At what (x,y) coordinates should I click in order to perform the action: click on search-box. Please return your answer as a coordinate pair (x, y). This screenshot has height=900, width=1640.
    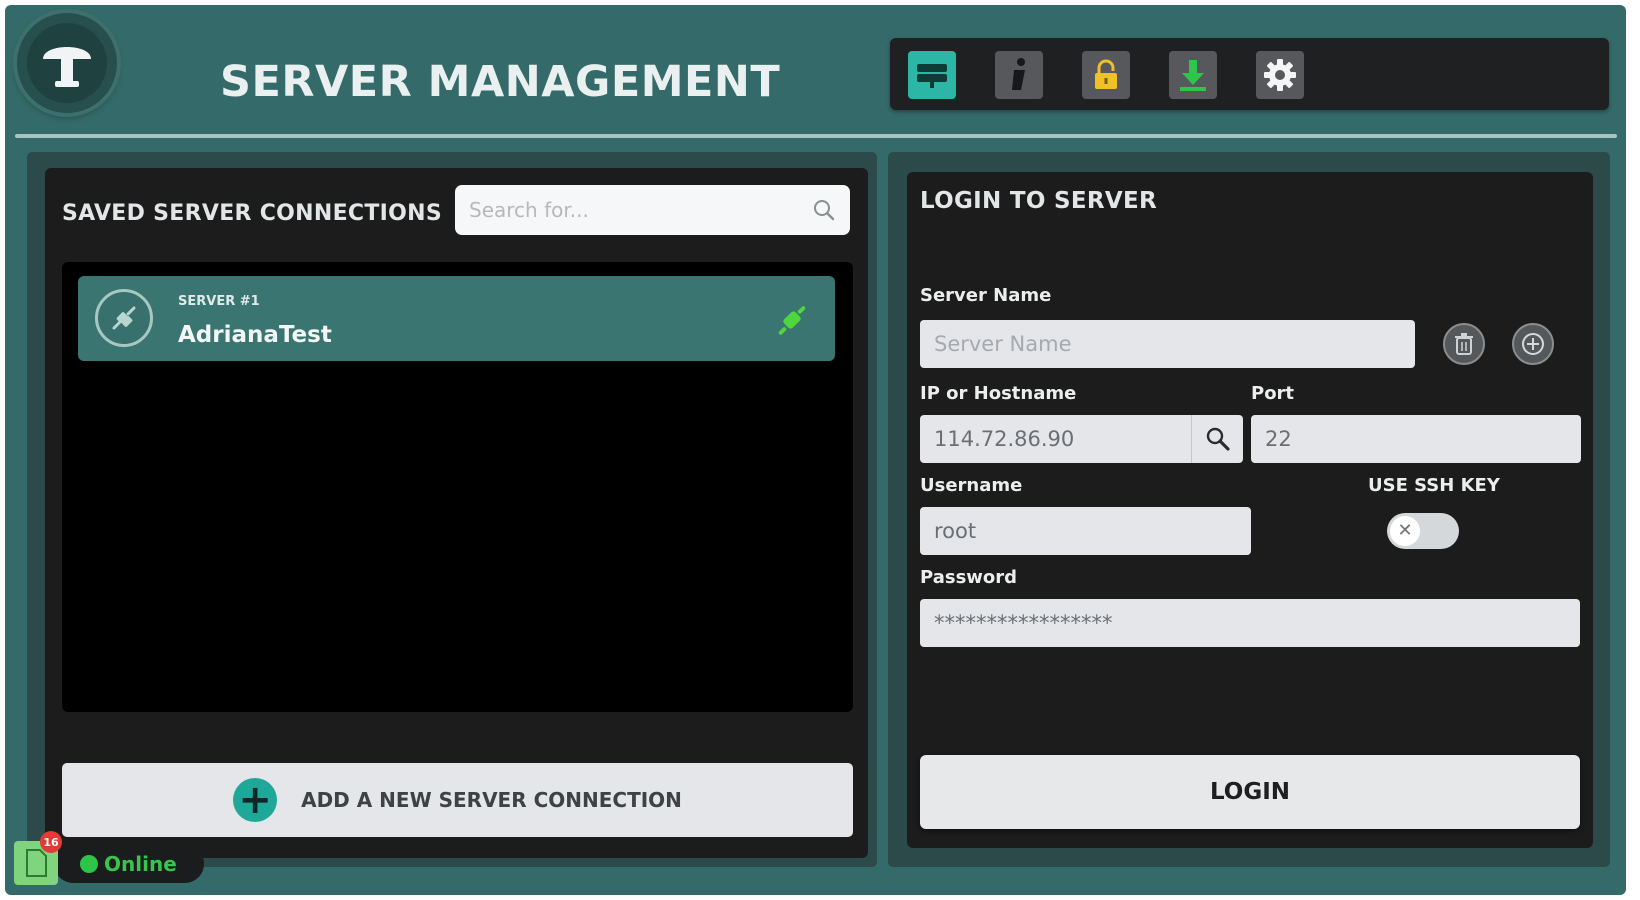
    Looking at the image, I should click on (652, 210).